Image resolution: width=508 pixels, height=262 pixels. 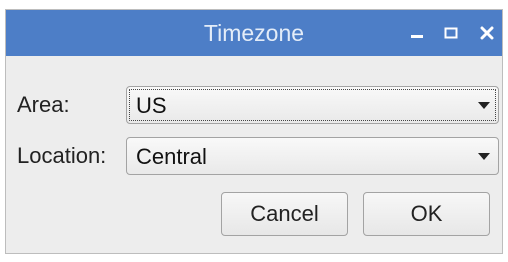 I want to click on location-label: Location:, so click(x=62, y=155).